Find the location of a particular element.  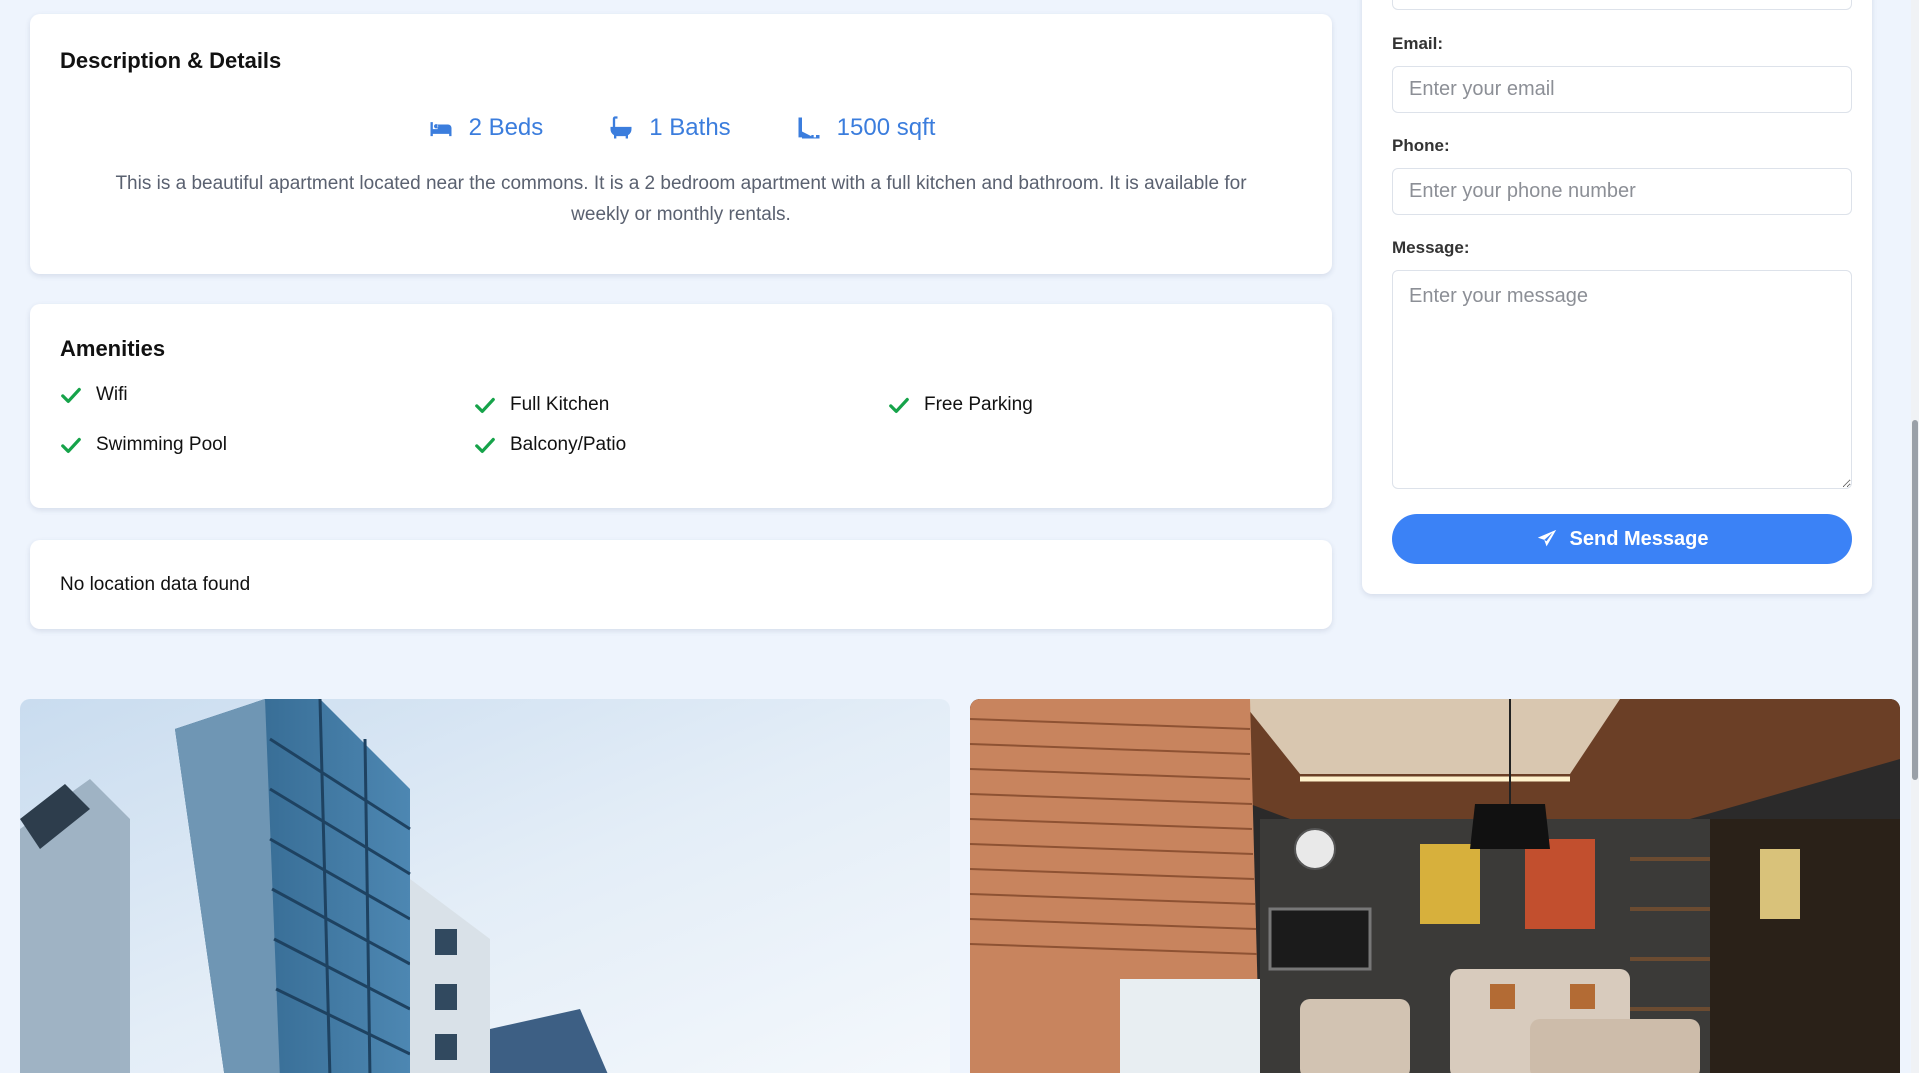

amenity-label: Full Kitchen is located at coordinates (560, 404).